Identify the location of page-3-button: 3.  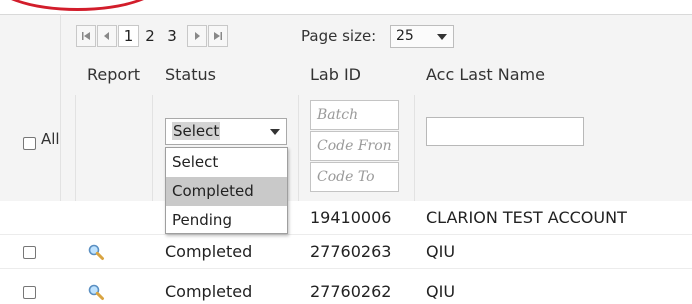
(172, 36).